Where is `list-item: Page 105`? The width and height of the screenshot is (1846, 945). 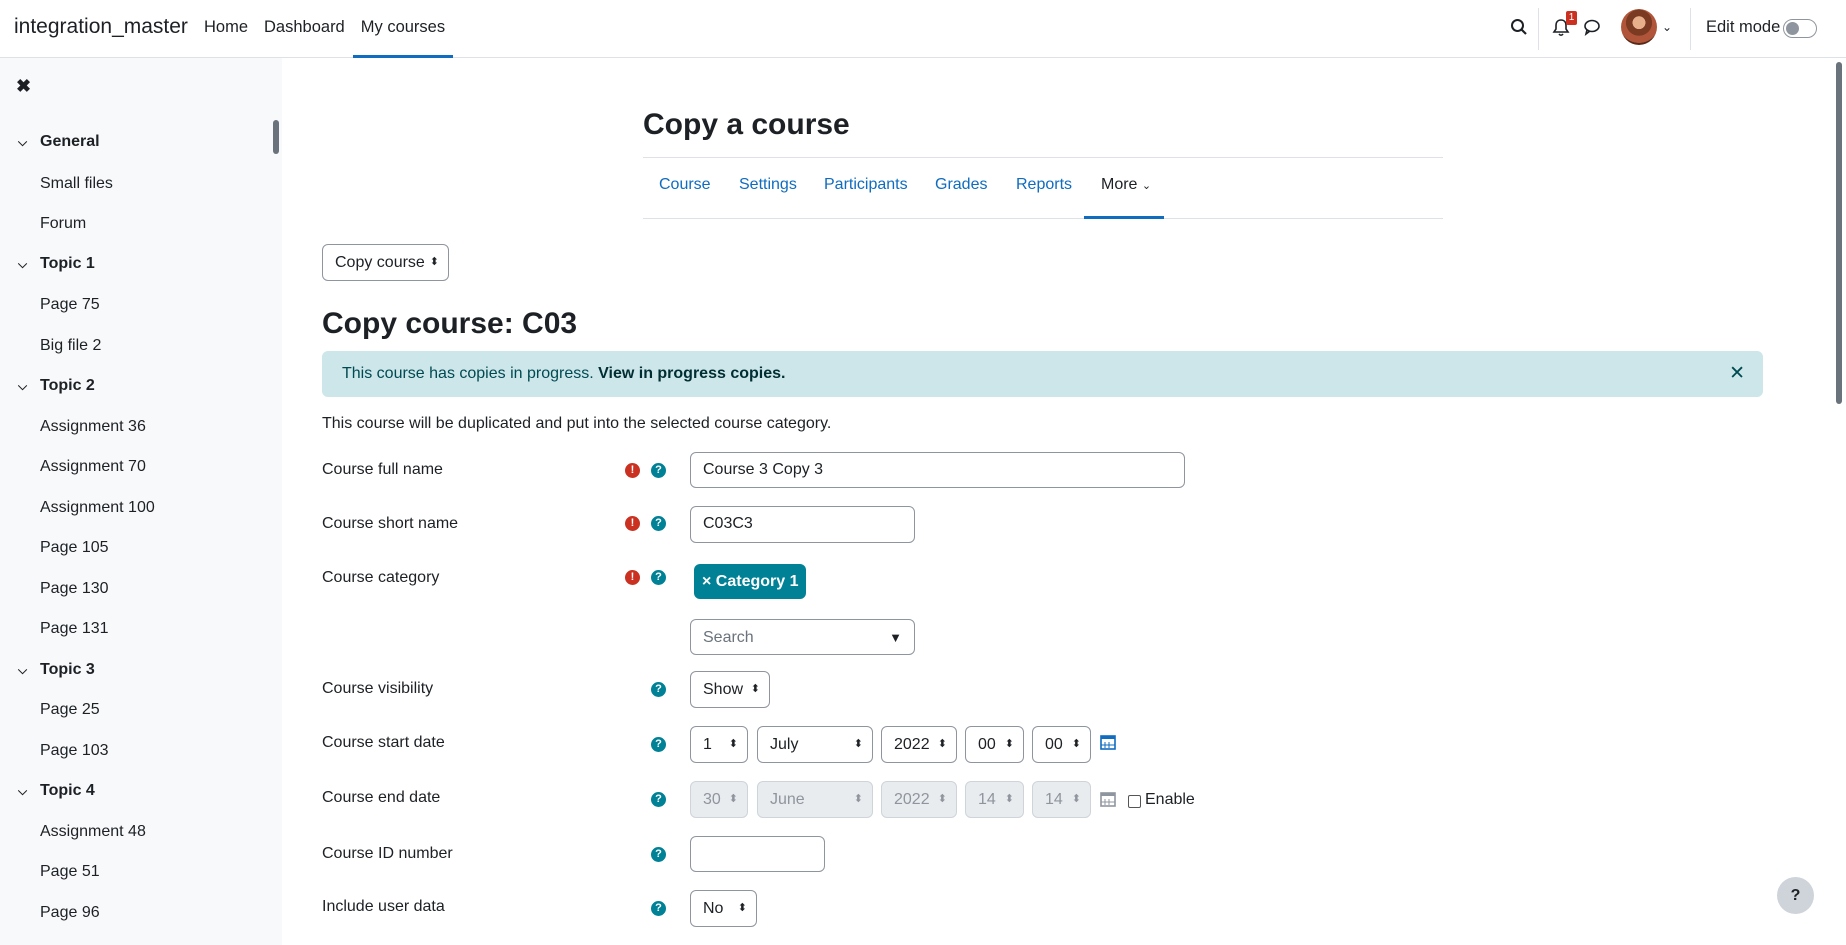 list-item: Page 105 is located at coordinates (74, 548).